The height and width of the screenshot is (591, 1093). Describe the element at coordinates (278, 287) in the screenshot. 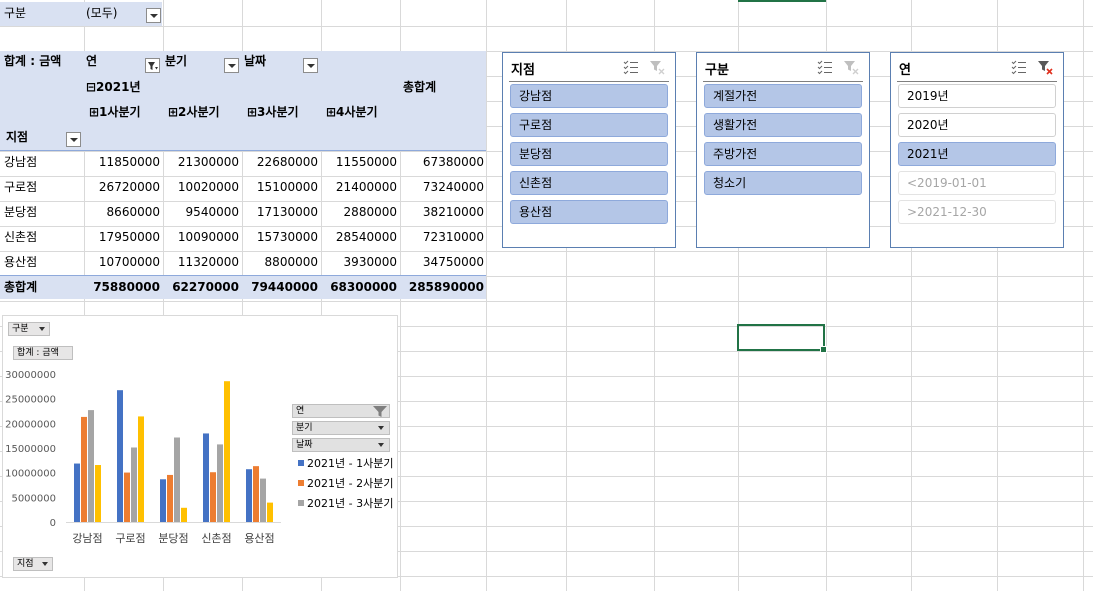

I see `total-cell: 79440000` at that location.